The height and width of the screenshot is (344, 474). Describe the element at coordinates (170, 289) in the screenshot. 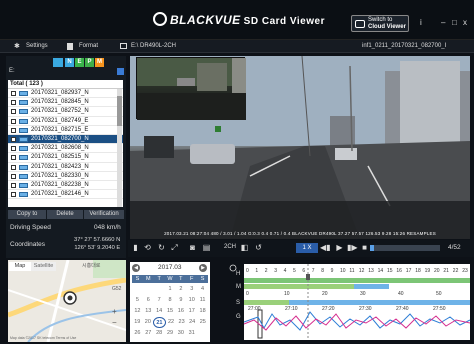

I see `calendar-day: 1` at that location.